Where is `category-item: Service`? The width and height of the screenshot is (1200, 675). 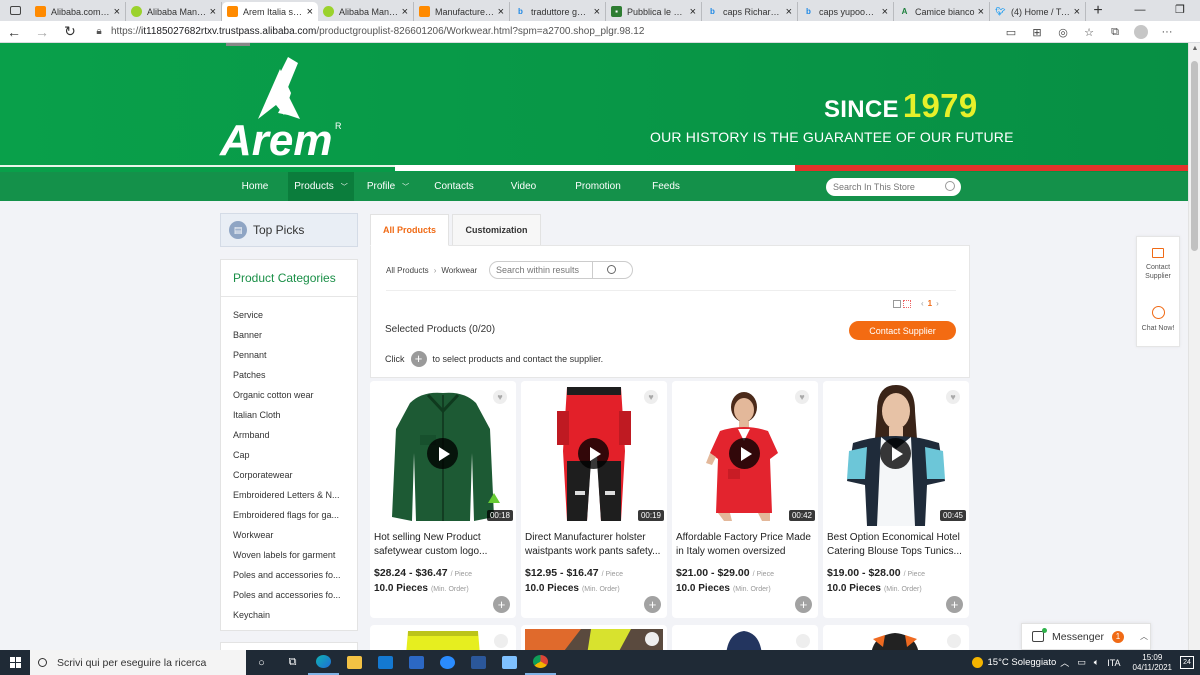 category-item: Service is located at coordinates (283, 315).